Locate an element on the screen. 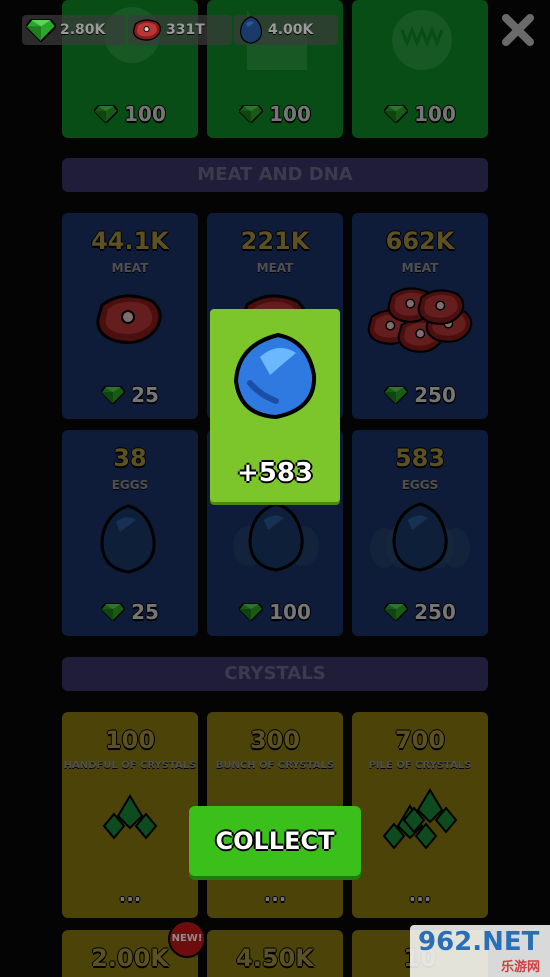 This screenshot has width=550, height=977. item-unit: HANDFUL OF CRYSTALS is located at coordinates (130, 765).